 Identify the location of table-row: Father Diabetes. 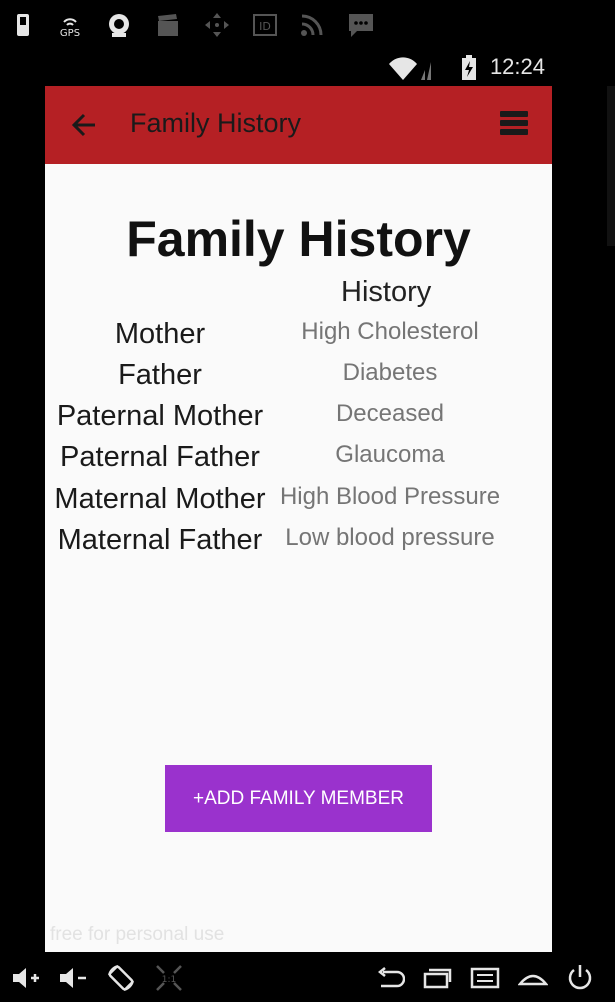
(298, 379).